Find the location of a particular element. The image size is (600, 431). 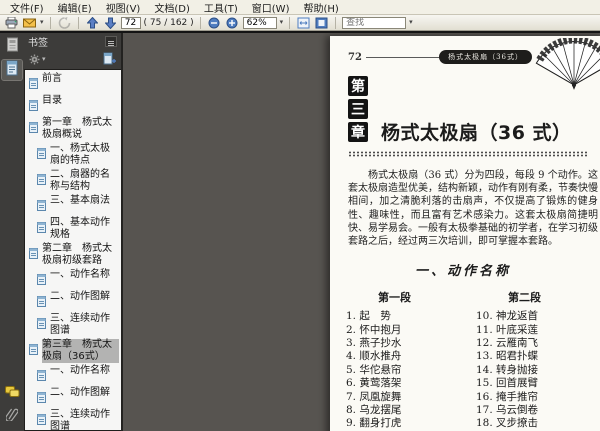

fit-width-icon is located at coordinates (303, 23).